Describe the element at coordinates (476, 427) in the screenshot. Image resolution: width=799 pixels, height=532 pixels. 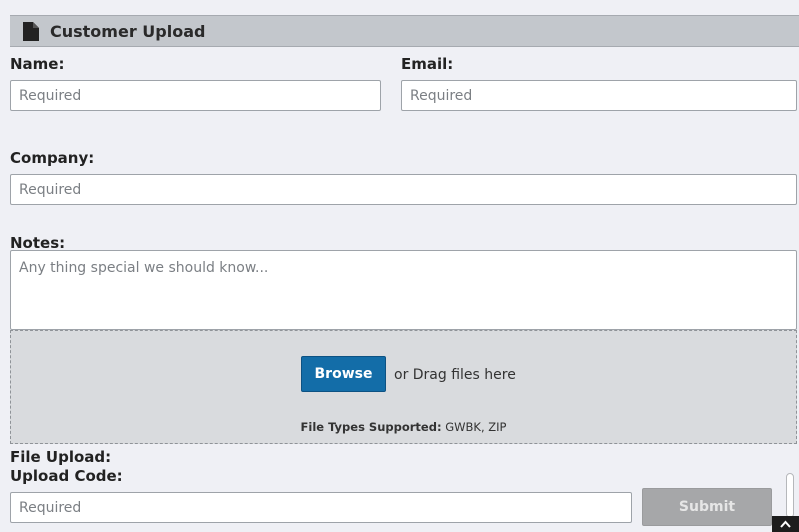
I see `file-types-value: GWBK, ZIP` at that location.